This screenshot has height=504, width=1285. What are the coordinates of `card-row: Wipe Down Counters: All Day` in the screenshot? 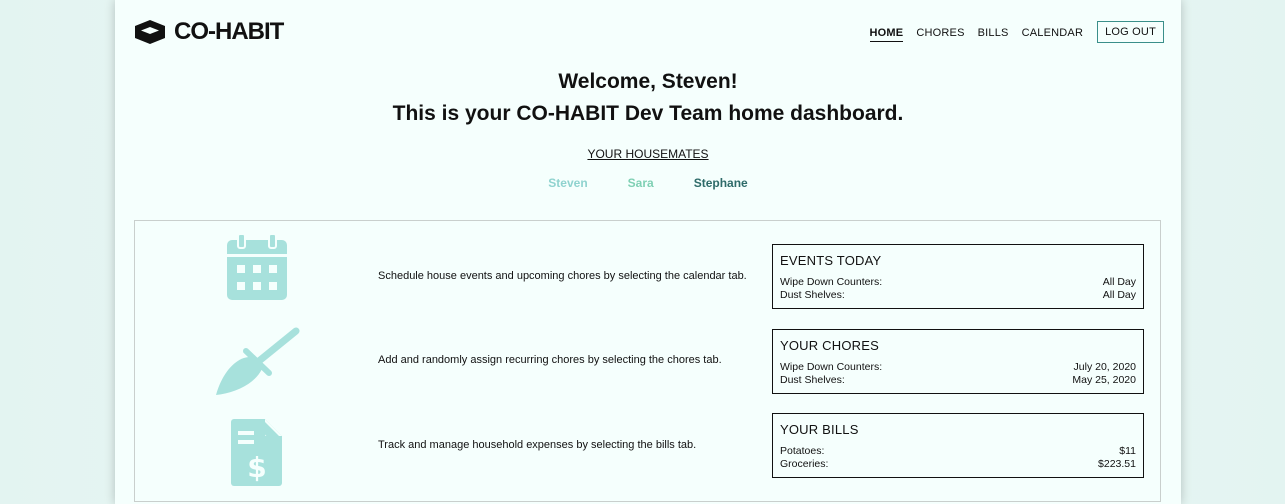 It's located at (958, 282).